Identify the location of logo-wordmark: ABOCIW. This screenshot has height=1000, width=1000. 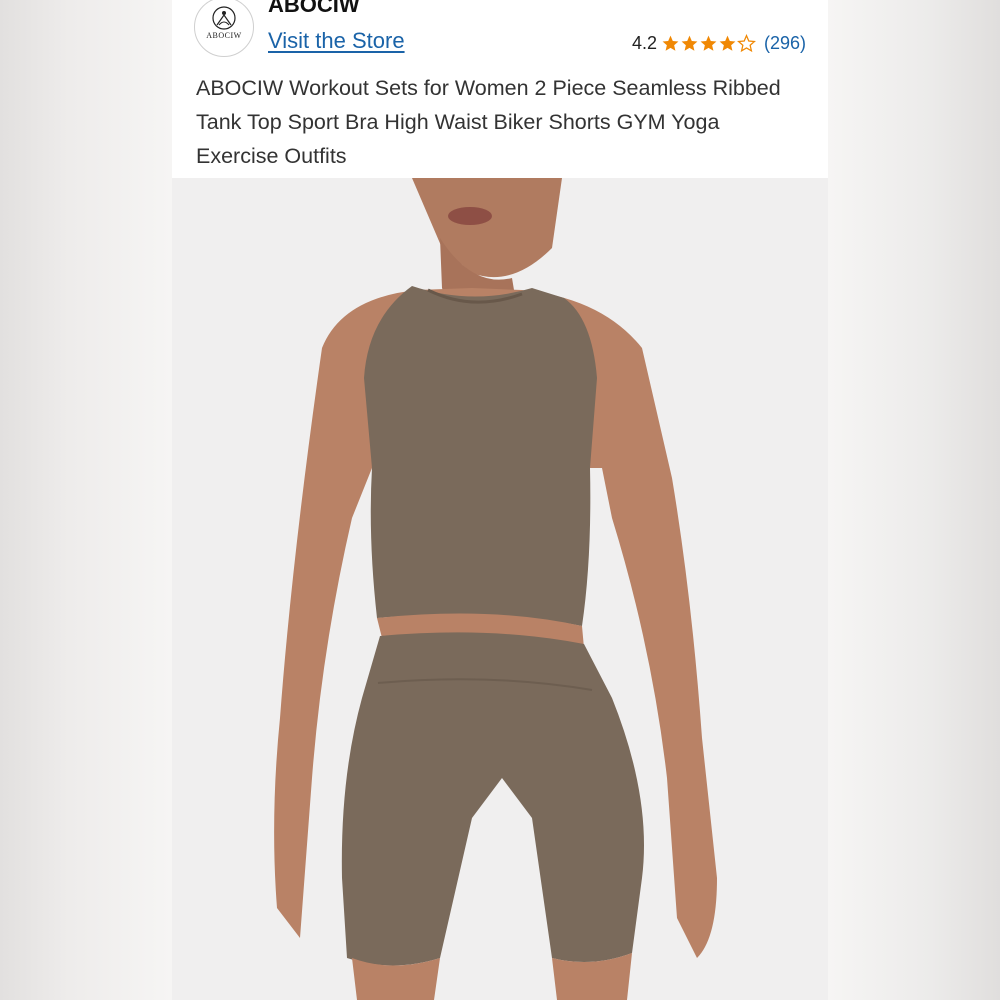
(224, 35).